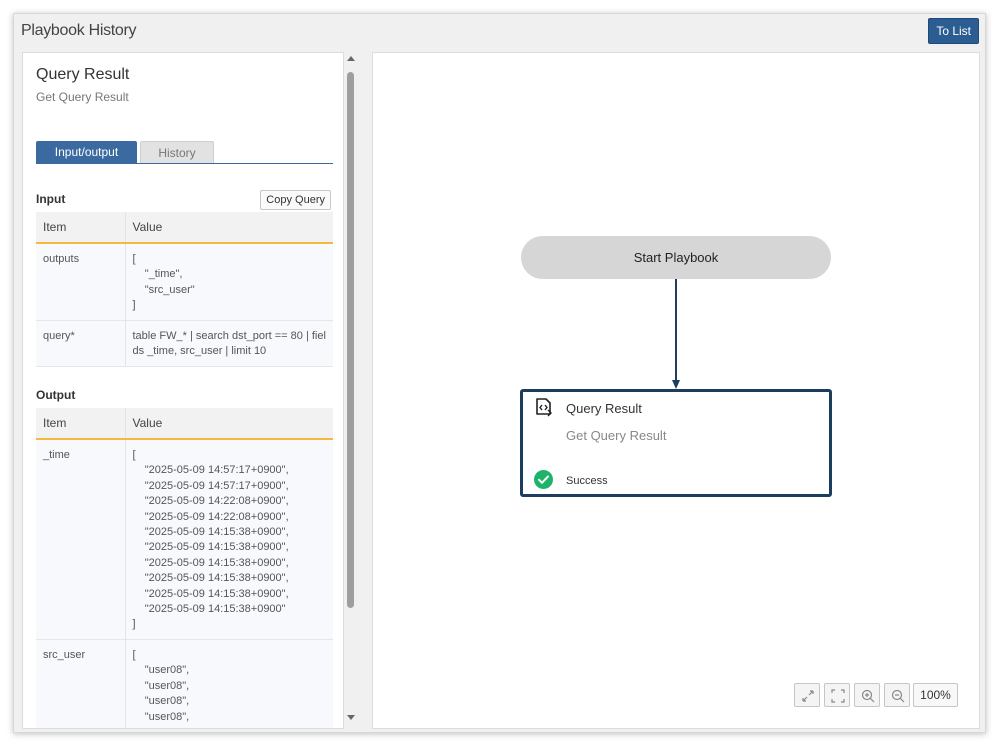 This screenshot has height=754, width=1006. Describe the element at coordinates (587, 481) in the screenshot. I see `node-status: Success` at that location.